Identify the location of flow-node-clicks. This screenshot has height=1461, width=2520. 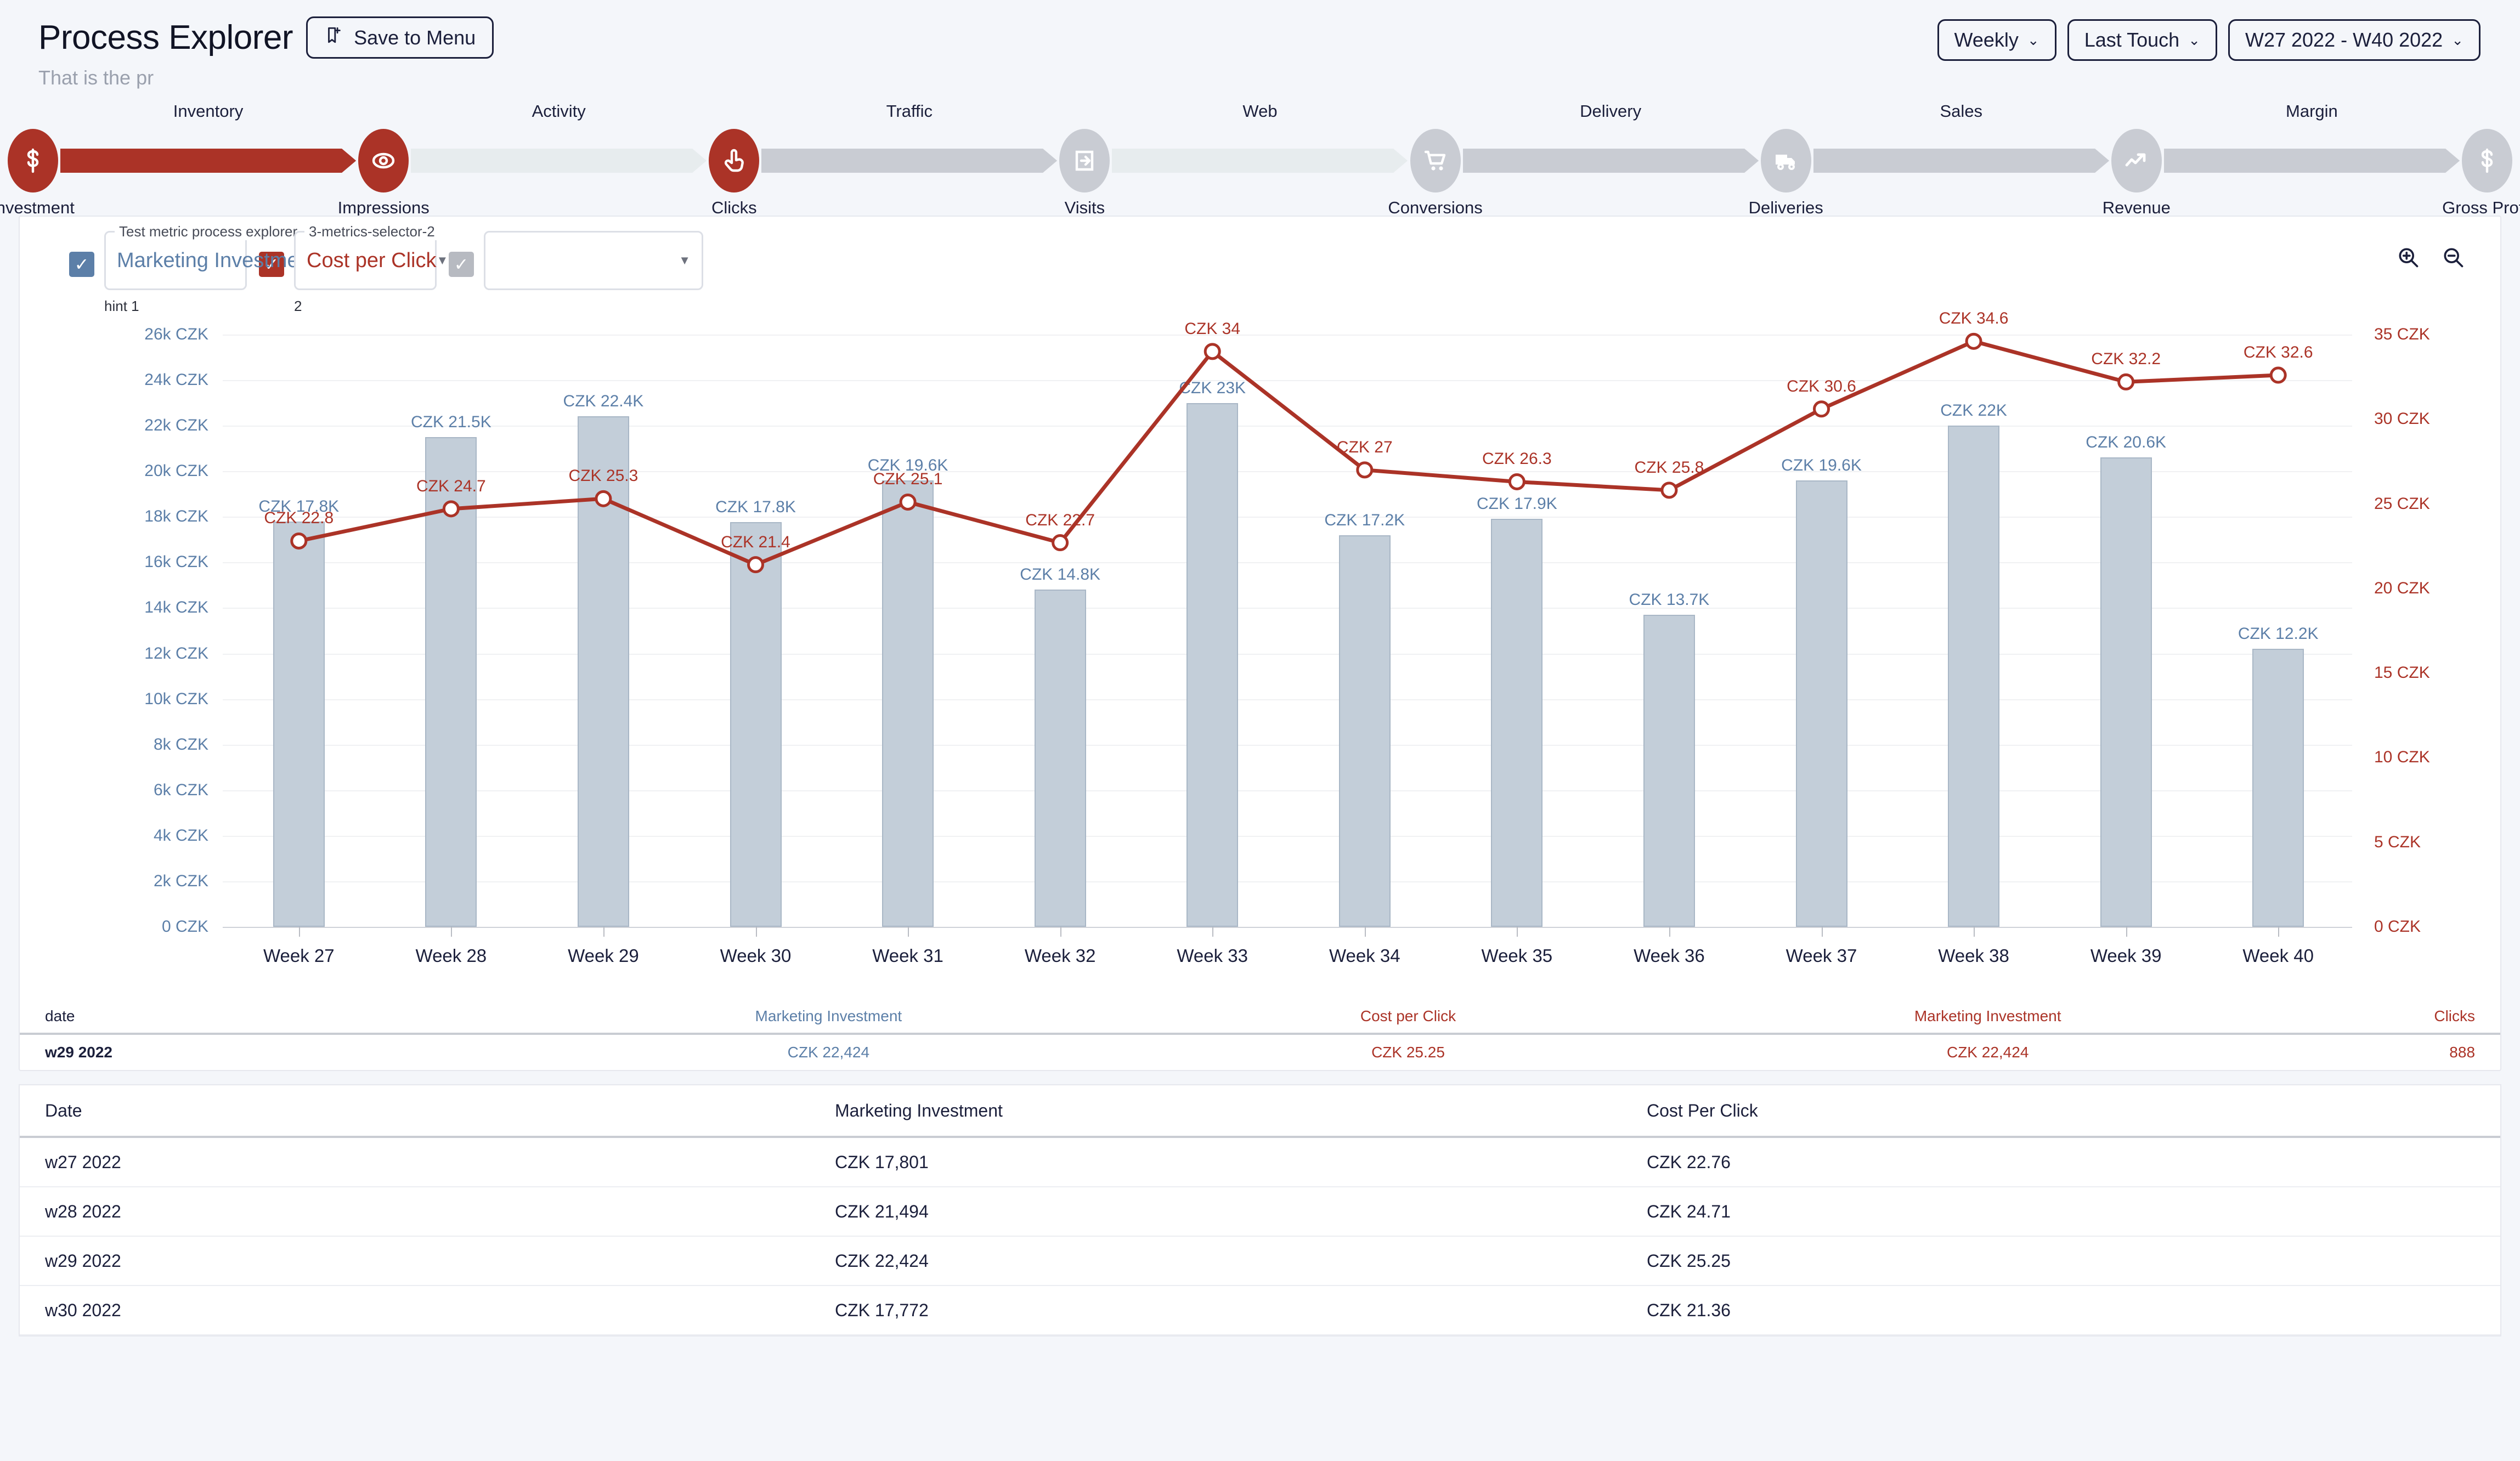
(734, 160).